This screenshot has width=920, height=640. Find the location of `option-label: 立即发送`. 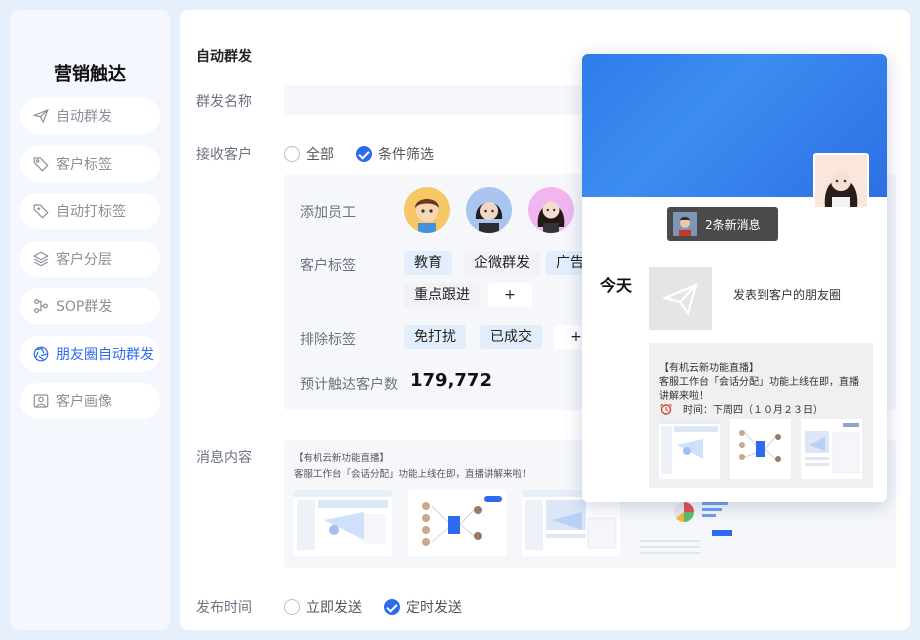

option-label: 立即发送 is located at coordinates (334, 608).